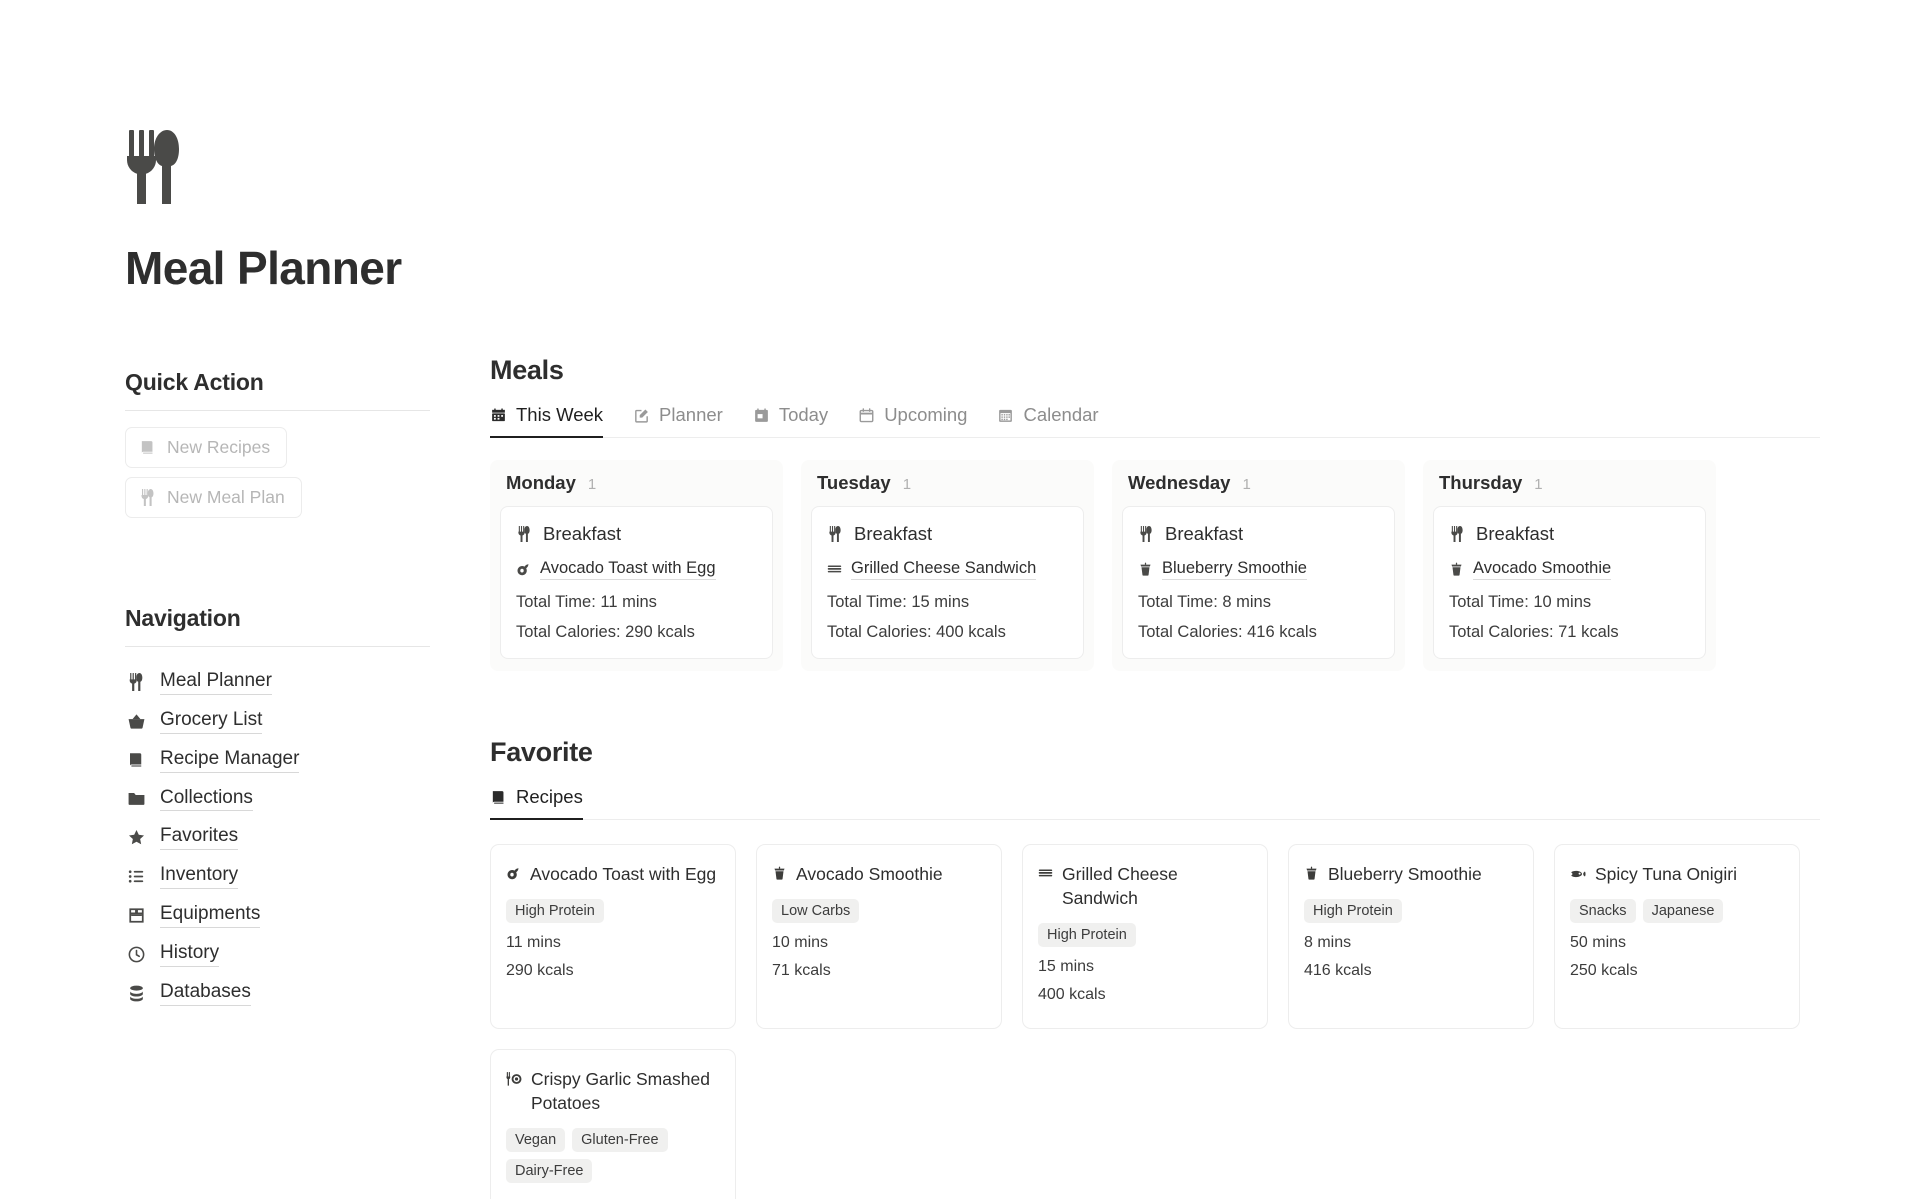 The height and width of the screenshot is (1199, 1920). What do you see at coordinates (560, 414) in the screenshot?
I see `tab-label: This Week` at bounding box center [560, 414].